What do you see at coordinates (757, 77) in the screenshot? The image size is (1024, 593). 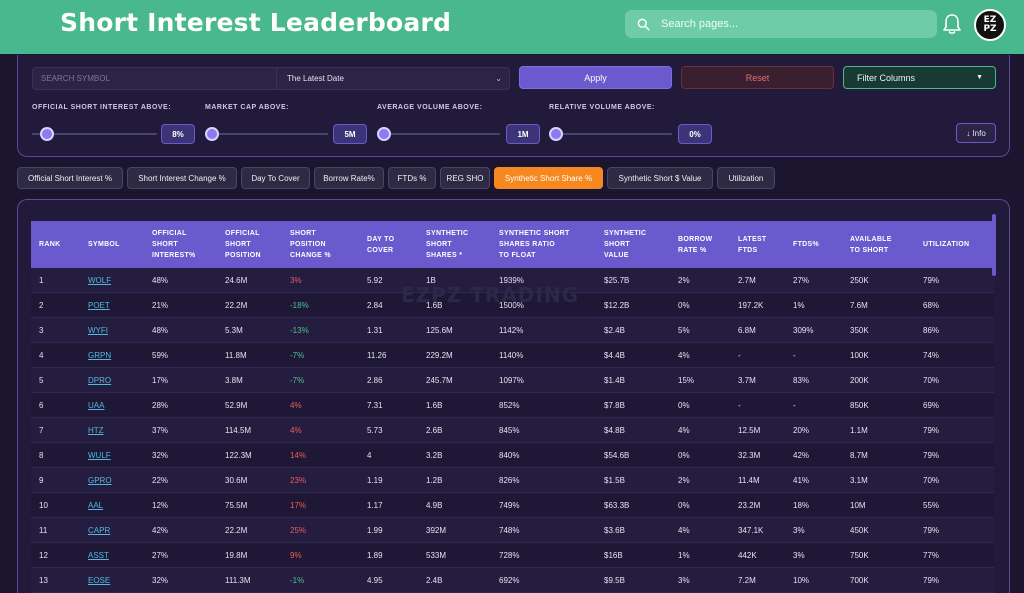 I see `reset-button: Reset` at bounding box center [757, 77].